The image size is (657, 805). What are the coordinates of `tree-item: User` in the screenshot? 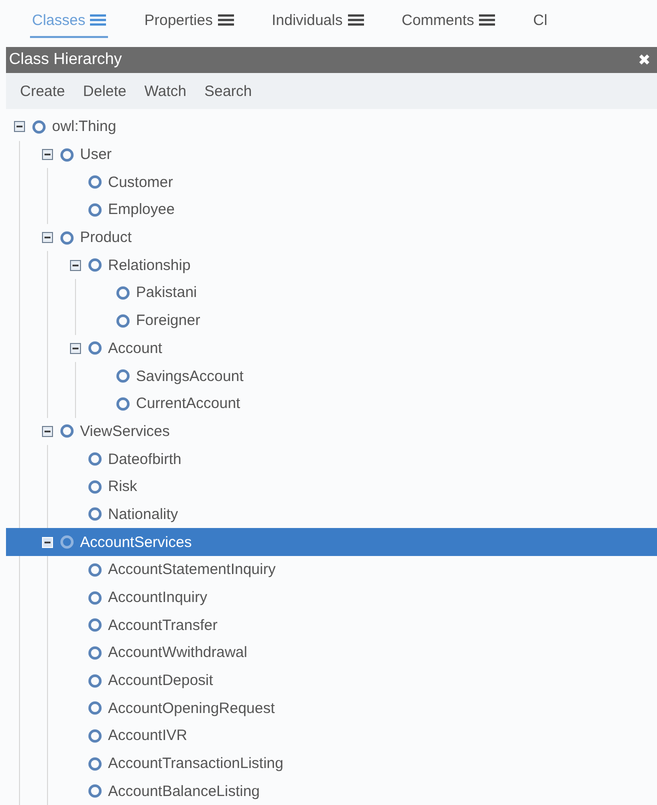 It's located at (331, 154).